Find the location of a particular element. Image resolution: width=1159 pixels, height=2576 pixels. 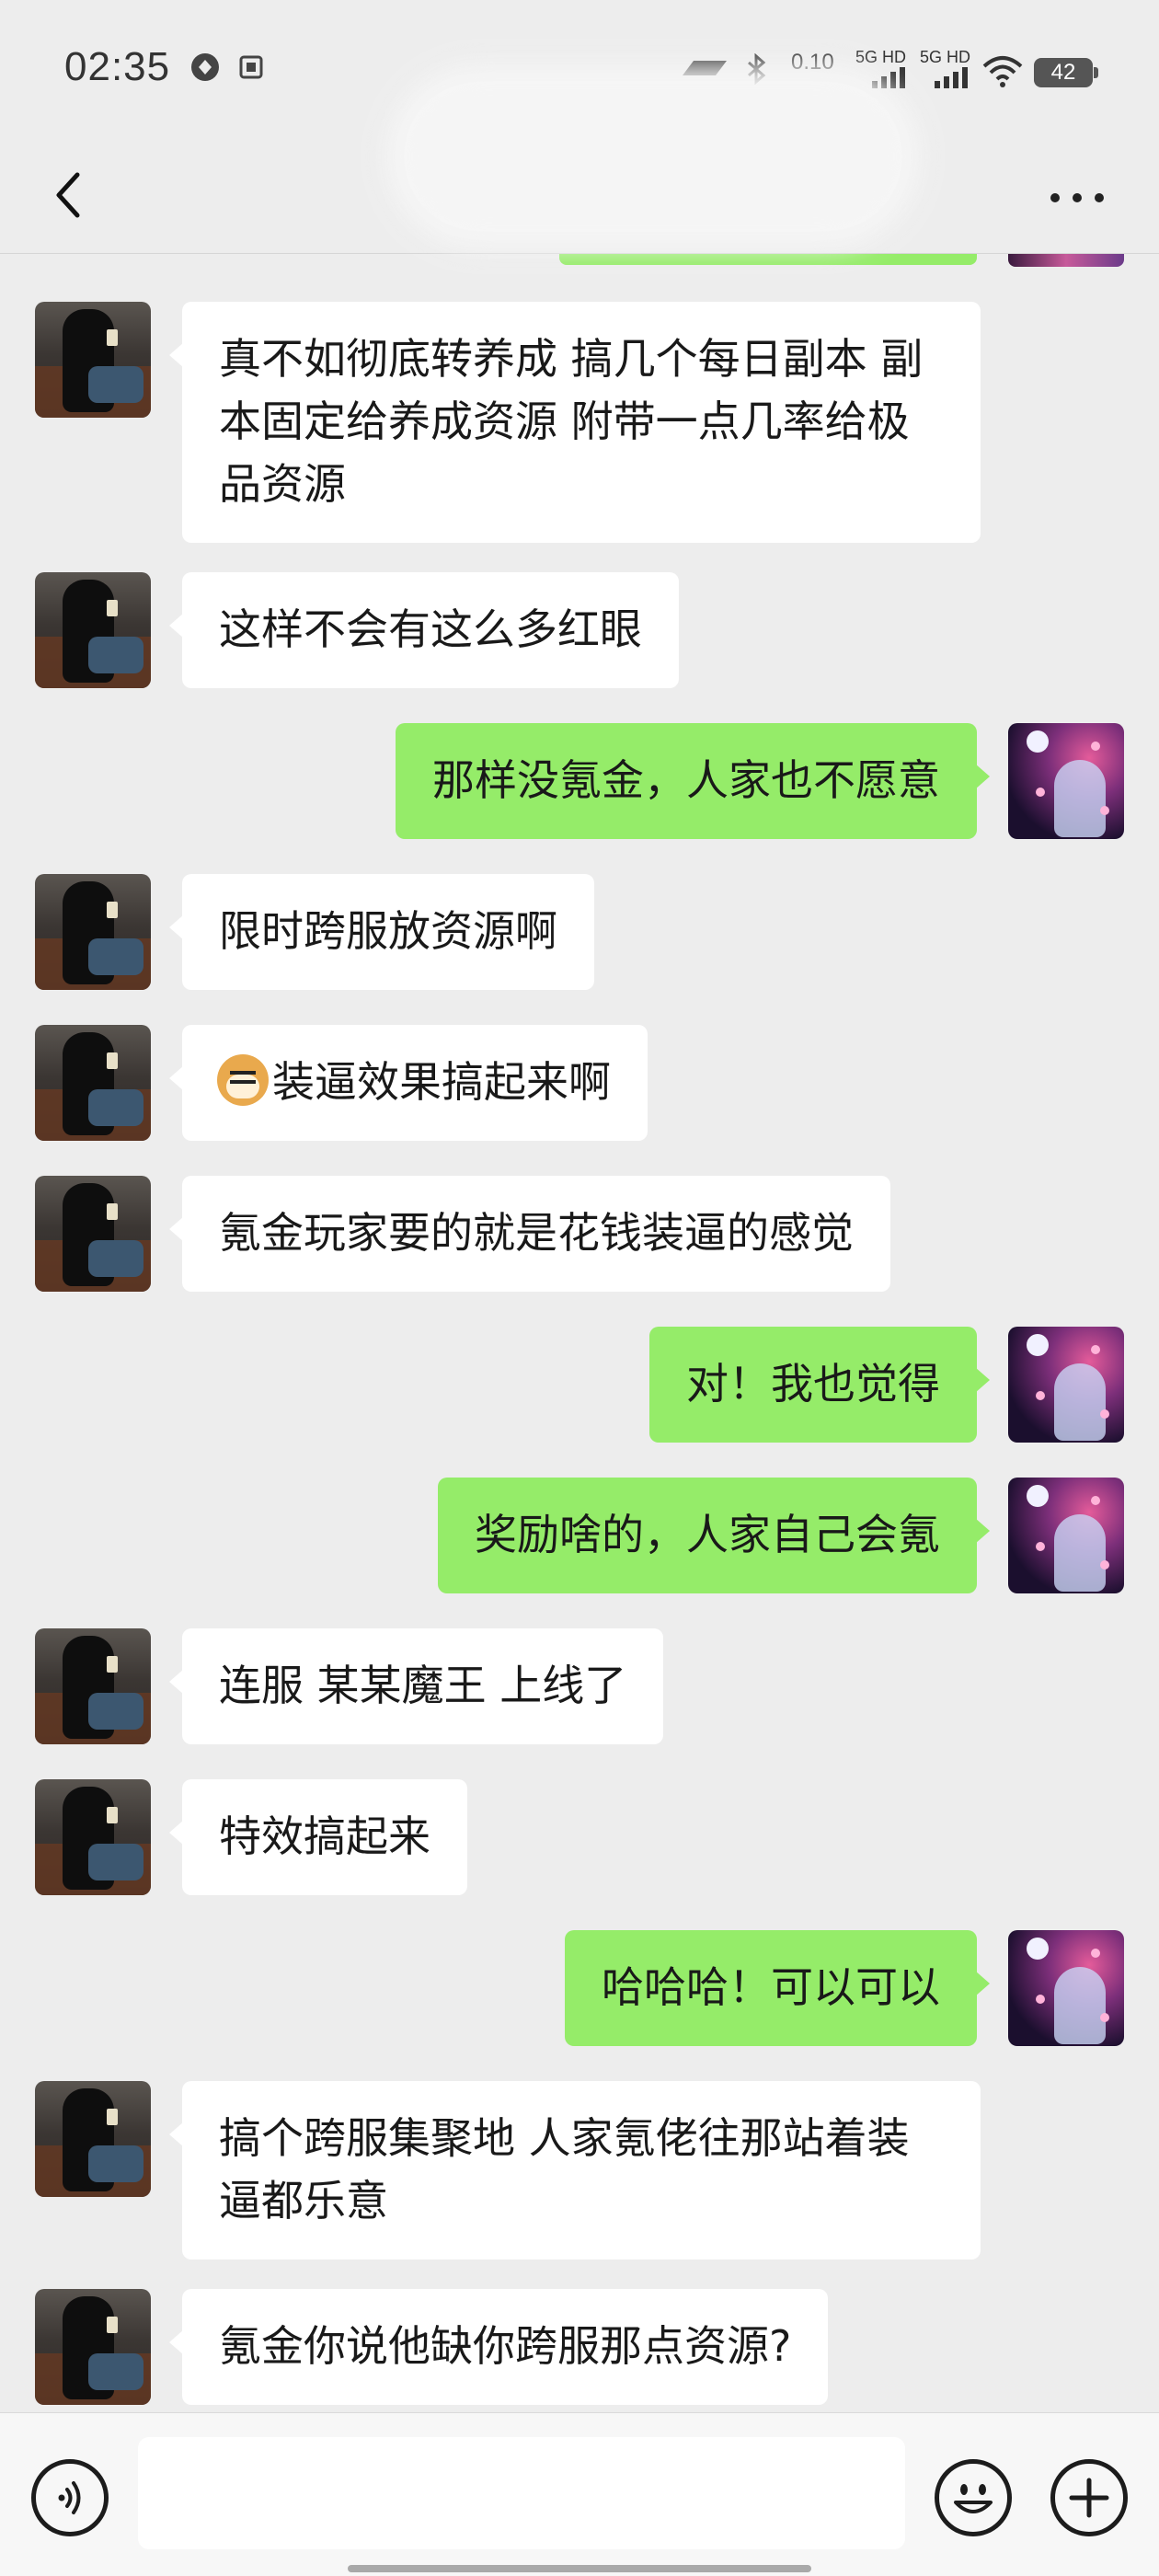

message-bubble: 真不如彻底转养成 搞几个每日副本 副本固定给养成资源 附带一点几率给极品资源 is located at coordinates (575, 422).